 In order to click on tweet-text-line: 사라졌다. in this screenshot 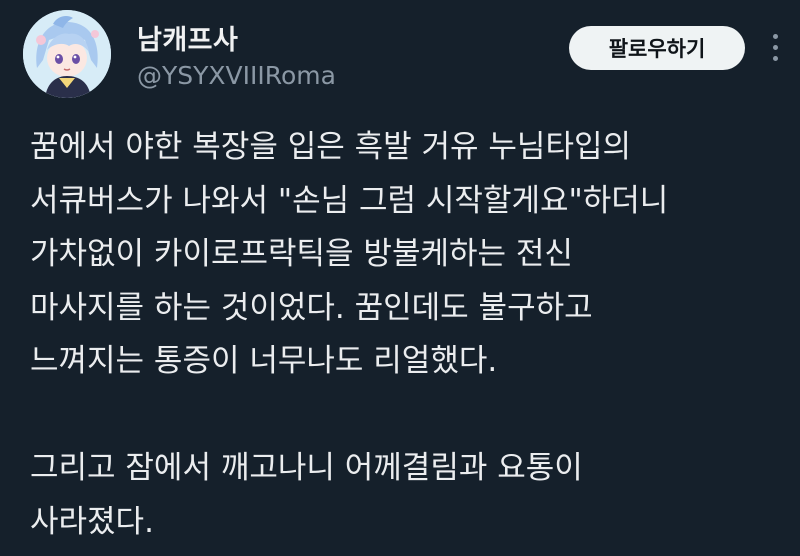, I will do `click(92, 521)`.